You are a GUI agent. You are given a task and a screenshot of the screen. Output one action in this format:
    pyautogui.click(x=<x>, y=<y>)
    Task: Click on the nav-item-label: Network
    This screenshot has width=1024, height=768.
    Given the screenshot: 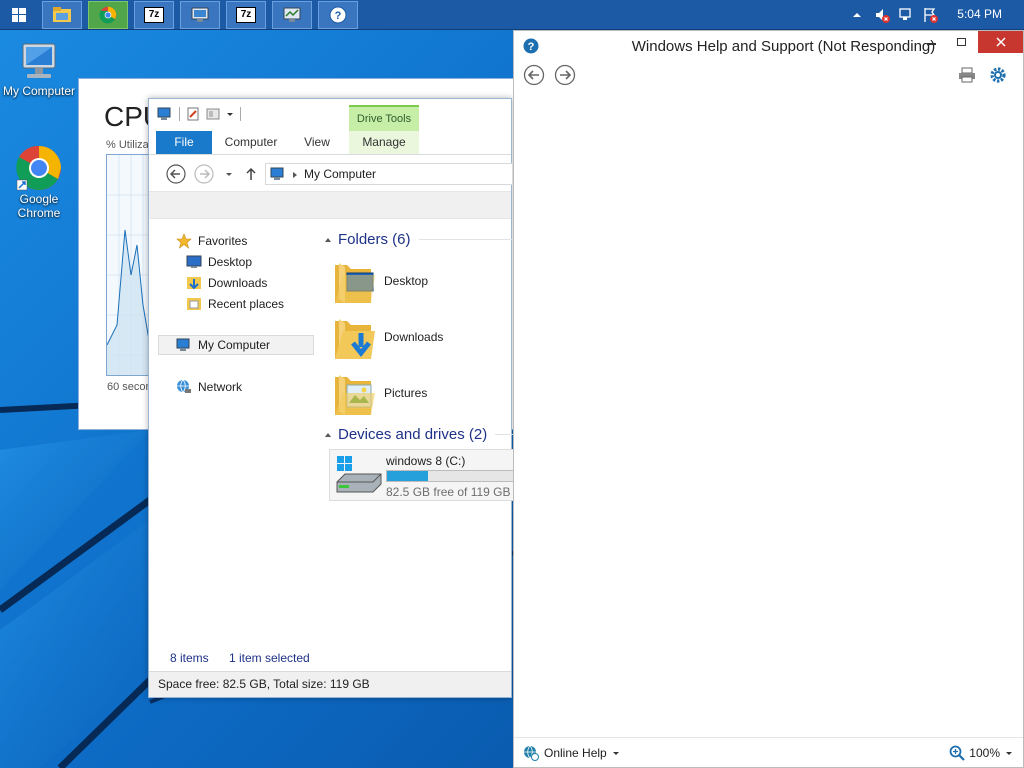 What is the action you would take?
    pyautogui.click(x=220, y=387)
    